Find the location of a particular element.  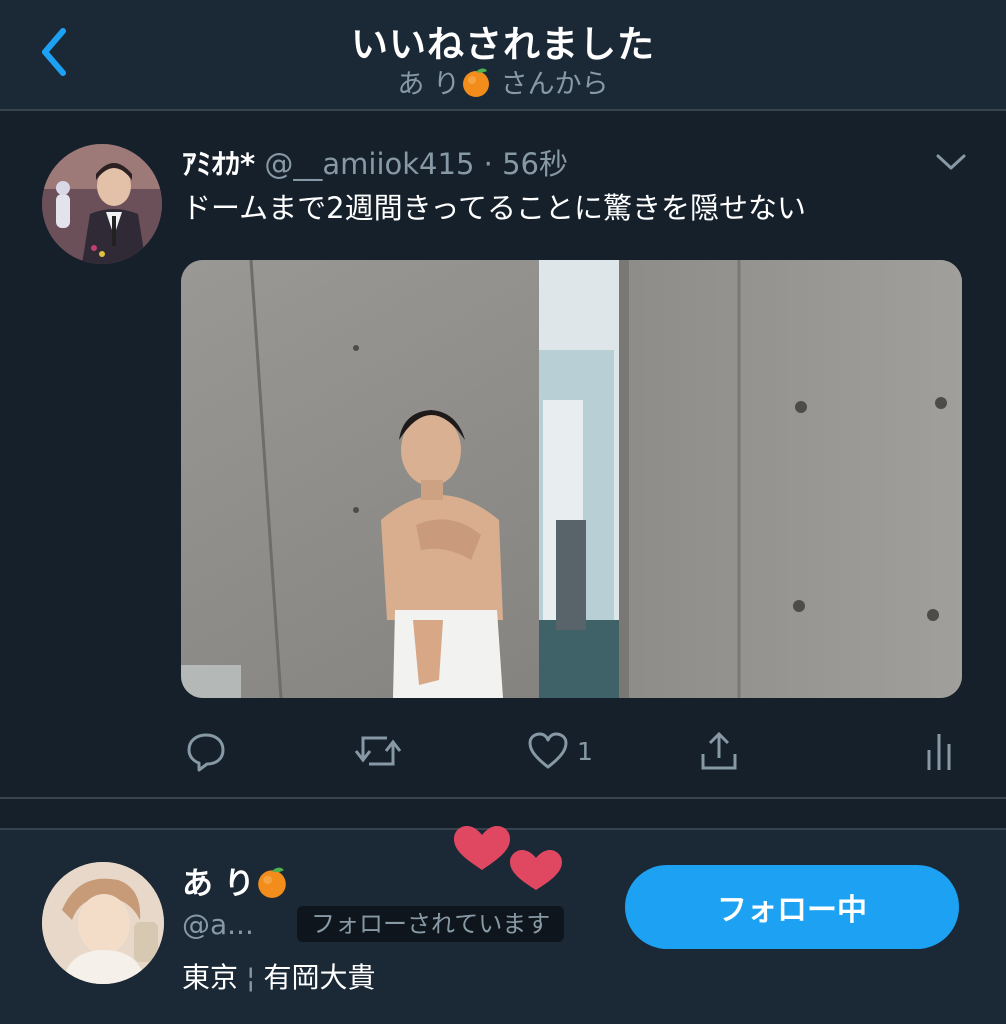

like-count: 1 is located at coordinates (585, 751).